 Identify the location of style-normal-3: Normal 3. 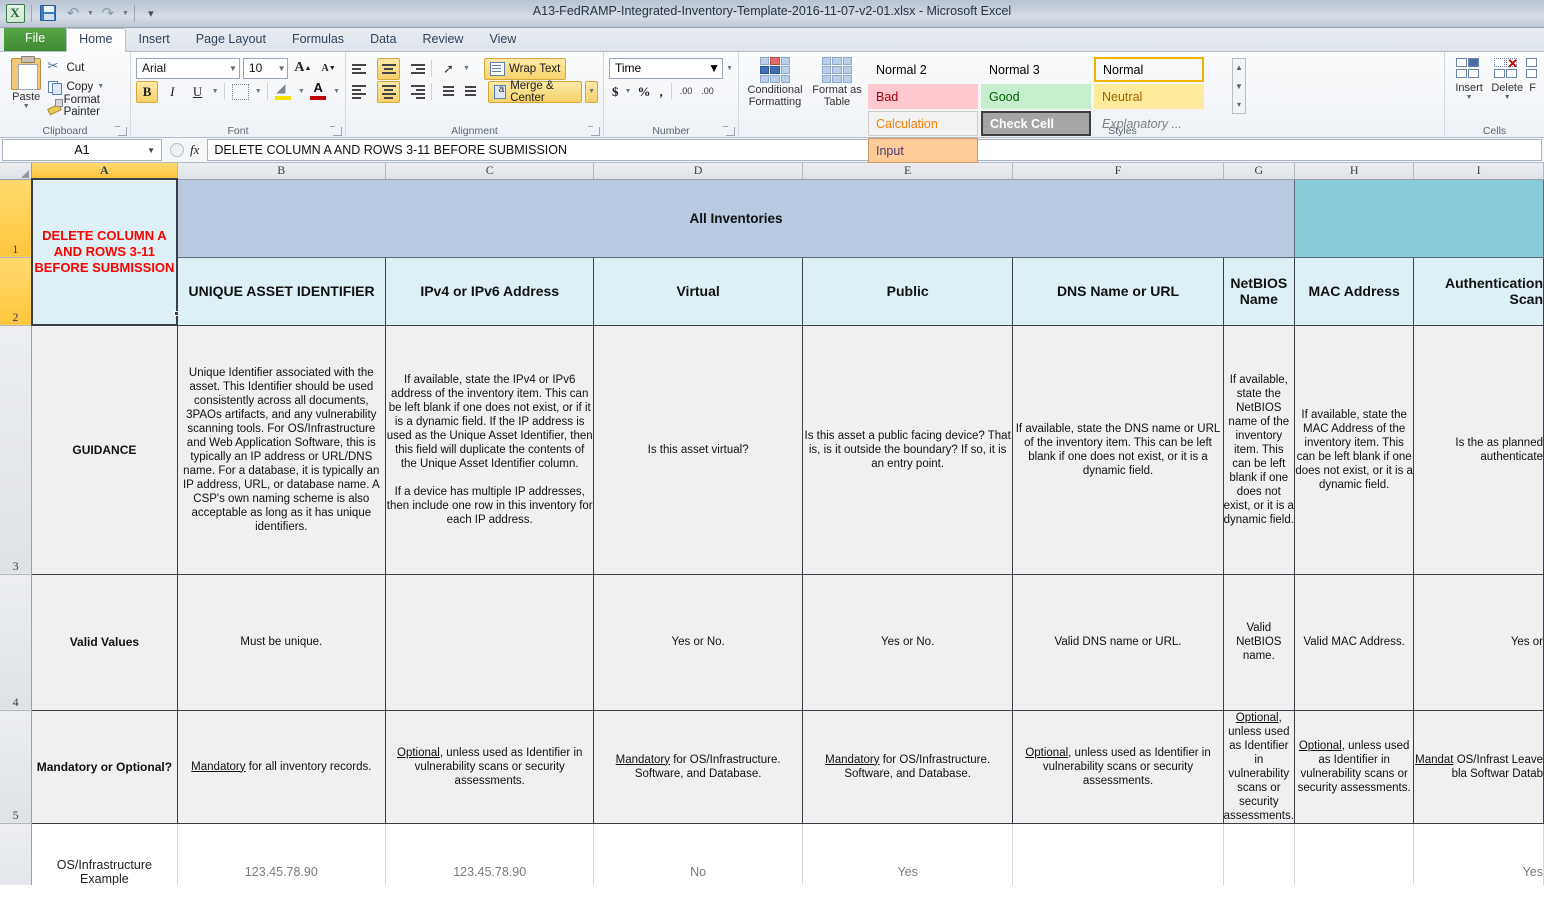
(1036, 69).